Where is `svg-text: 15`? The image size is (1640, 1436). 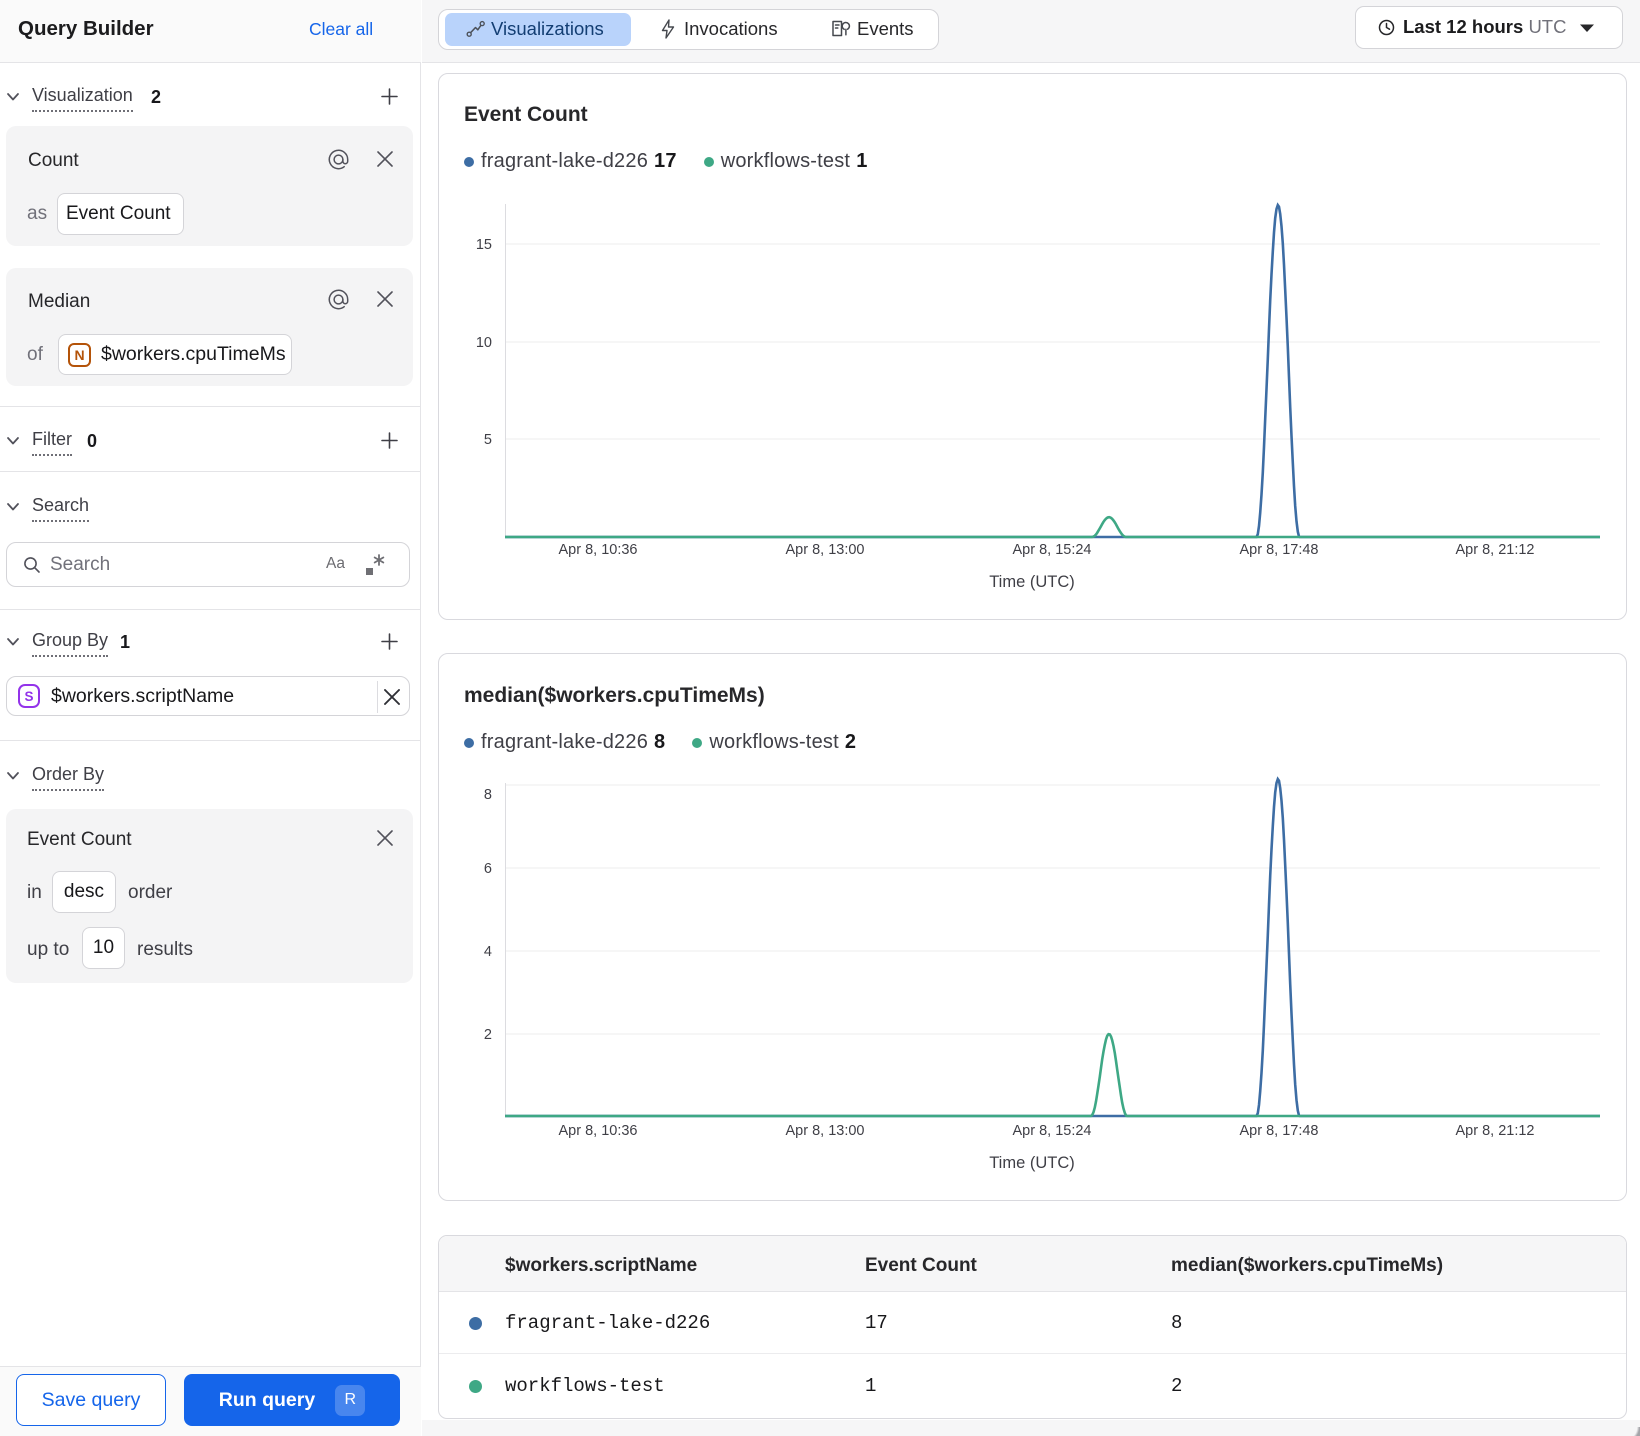
svg-text: 15 is located at coordinates (484, 245).